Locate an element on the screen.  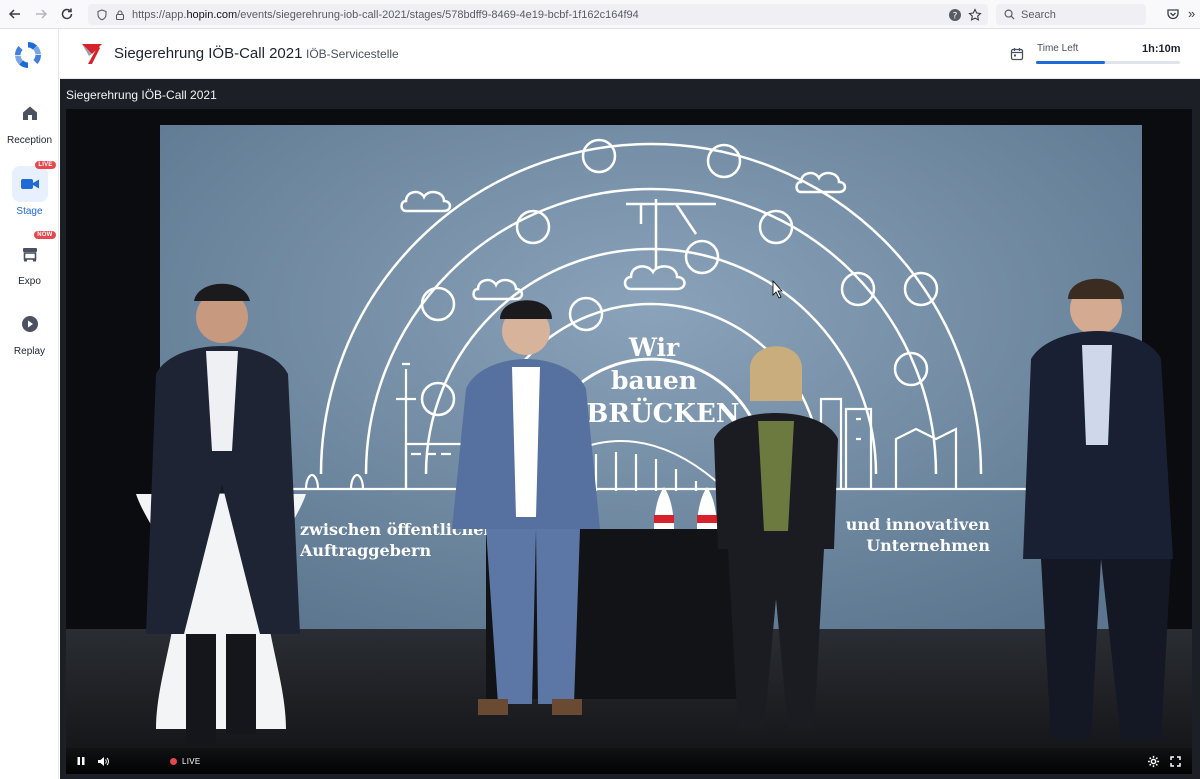
browser-search-input: Search is located at coordinates (1071, 14).